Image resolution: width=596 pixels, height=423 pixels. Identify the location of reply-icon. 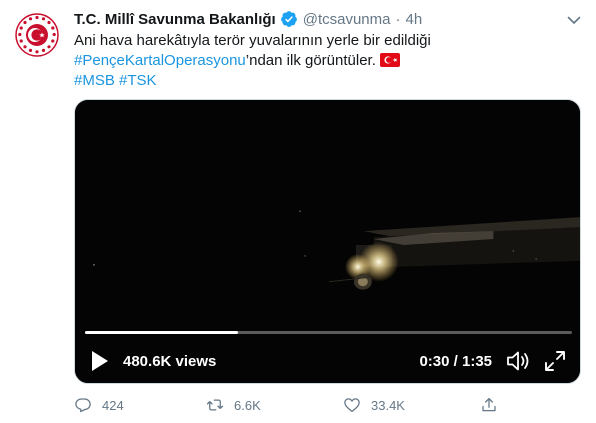
(83, 405).